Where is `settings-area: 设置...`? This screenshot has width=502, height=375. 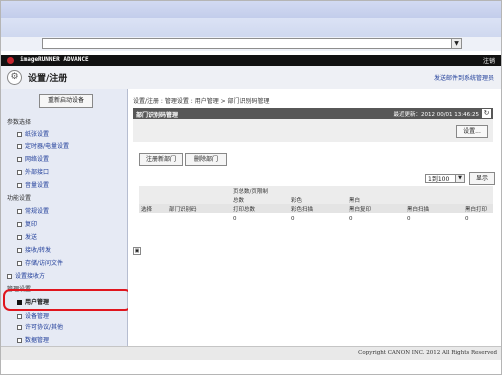
settings-area: 设置... is located at coordinates (313, 130).